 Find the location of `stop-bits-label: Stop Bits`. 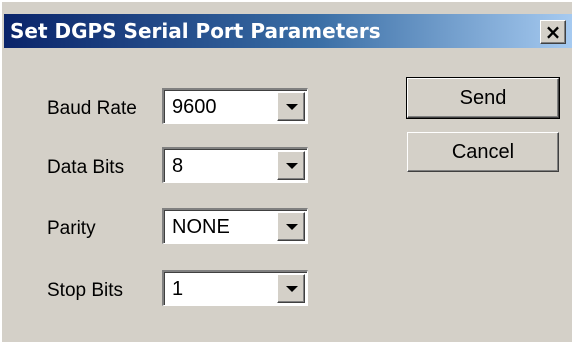

stop-bits-label: Stop Bits is located at coordinates (85, 290).